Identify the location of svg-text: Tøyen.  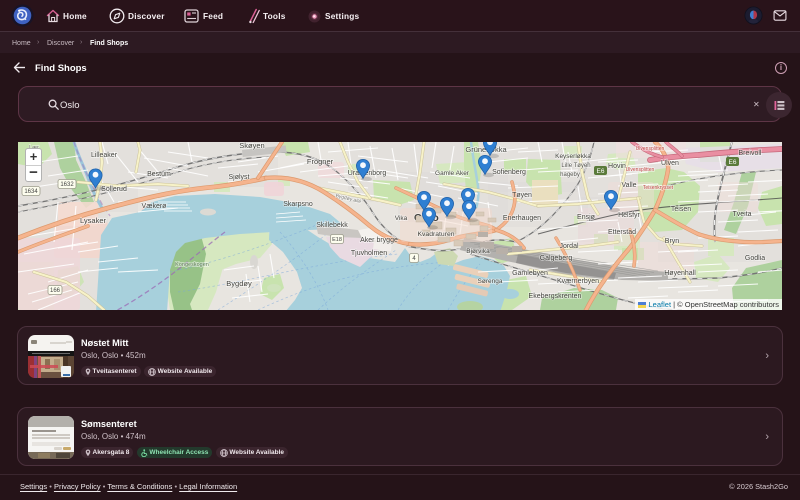
(522, 195).